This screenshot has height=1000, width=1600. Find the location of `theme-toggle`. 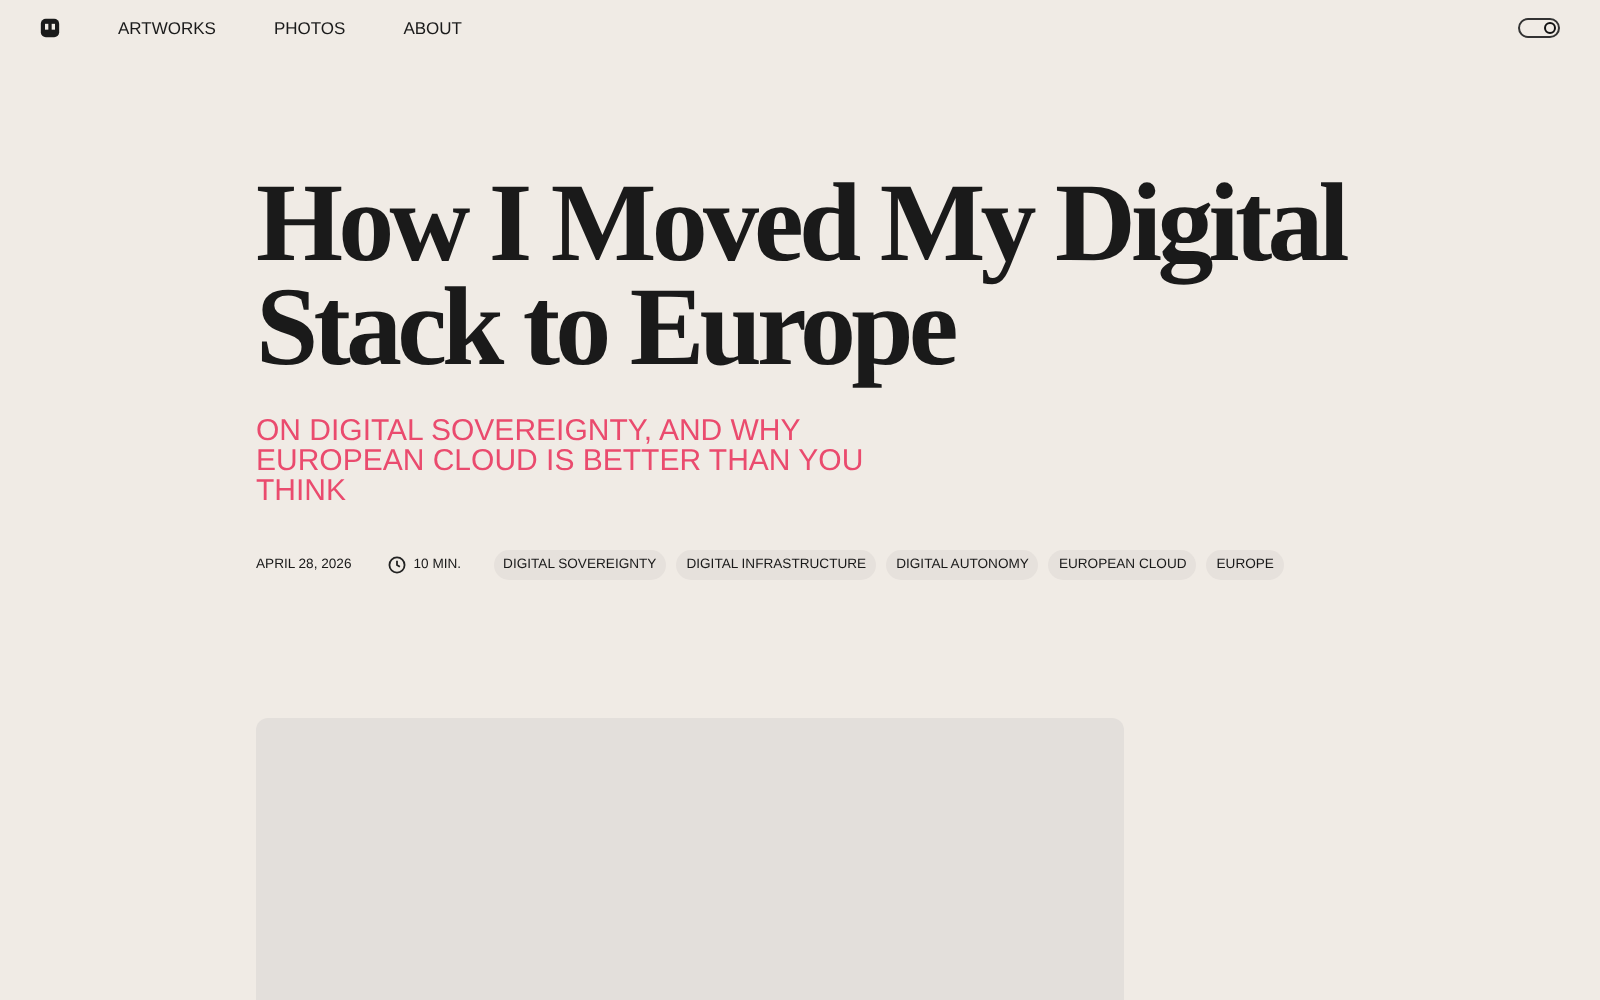

theme-toggle is located at coordinates (1539, 28).